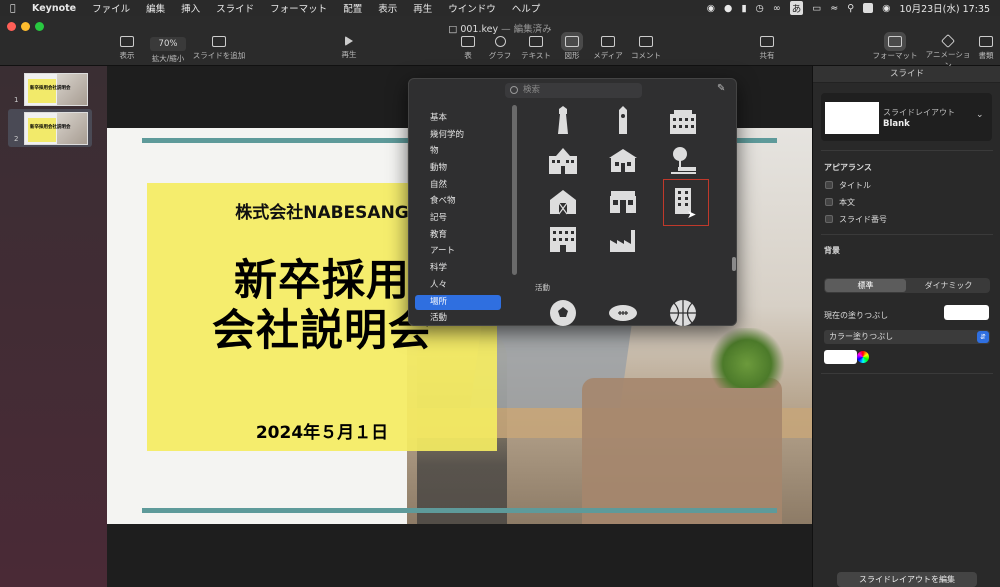 The height and width of the screenshot is (587, 1000). What do you see at coordinates (623, 239) in the screenshot?
I see `factory-icon` at bounding box center [623, 239].